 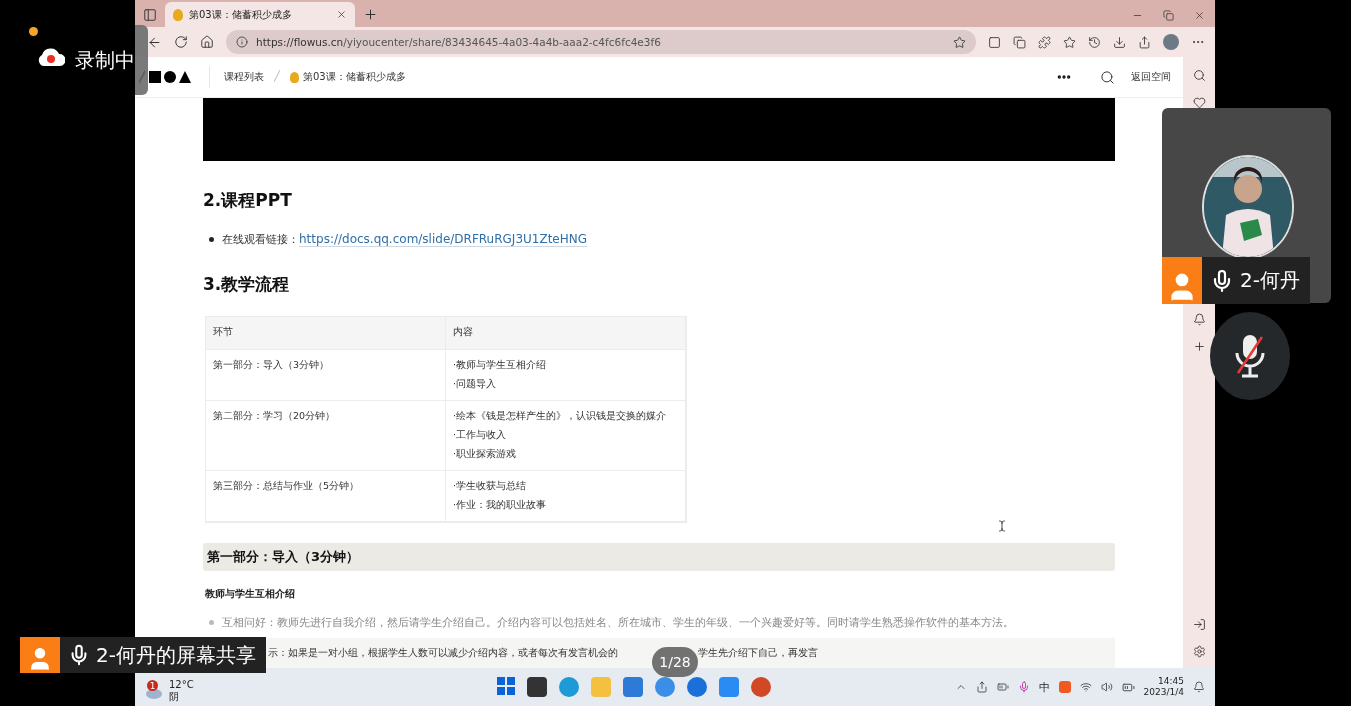 What do you see at coordinates (277, 77) in the screenshot?
I see `breadcrumb-separator-icon` at bounding box center [277, 77].